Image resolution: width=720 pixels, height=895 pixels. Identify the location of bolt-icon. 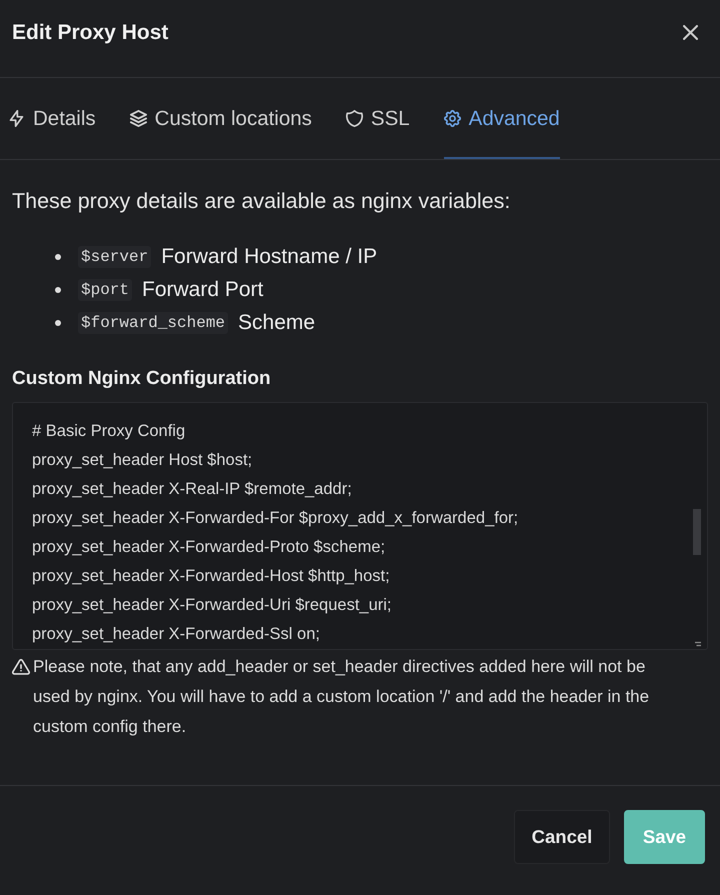
(16, 118).